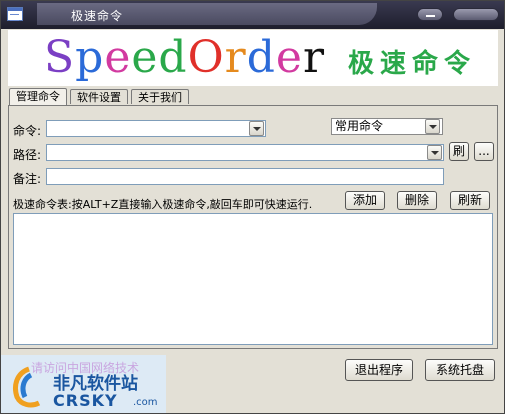  What do you see at coordinates (459, 151) in the screenshot?
I see `path-refresh-button: 刷` at bounding box center [459, 151].